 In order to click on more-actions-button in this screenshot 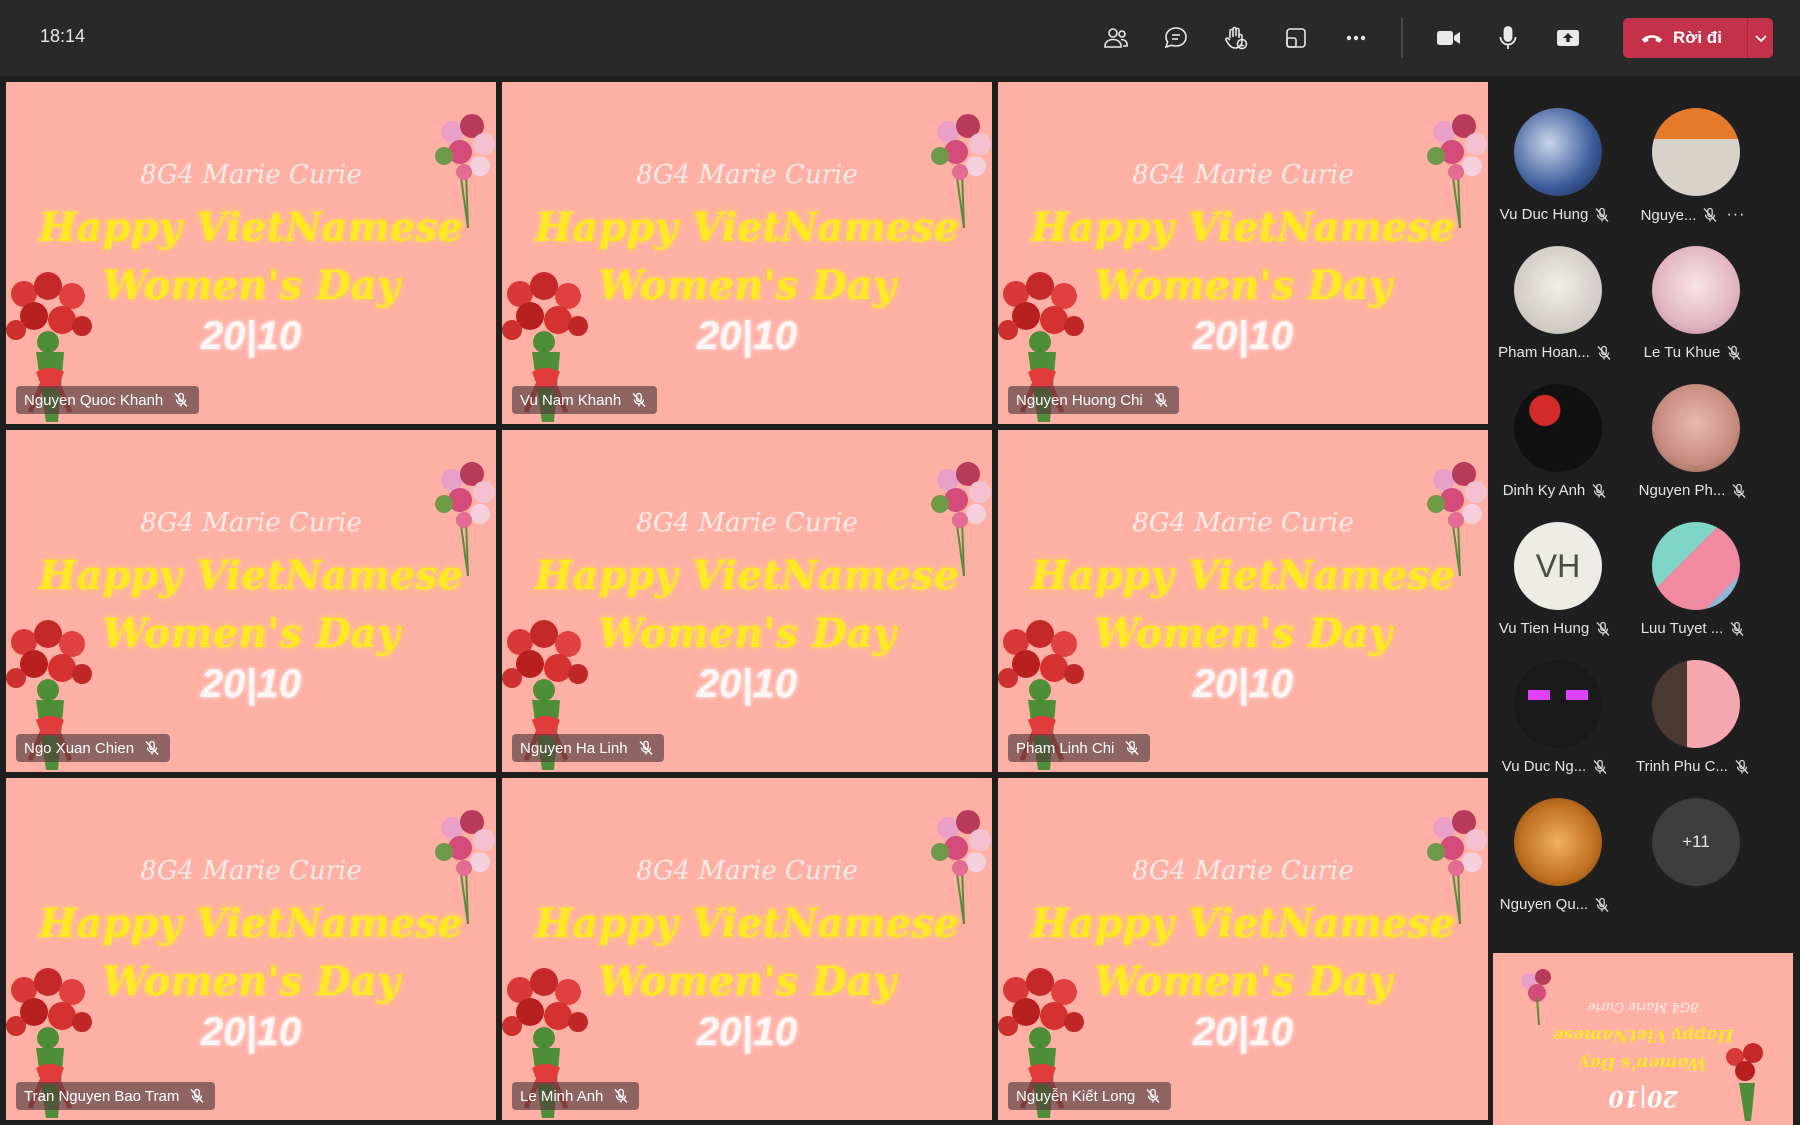, I will do `click(1356, 38)`.